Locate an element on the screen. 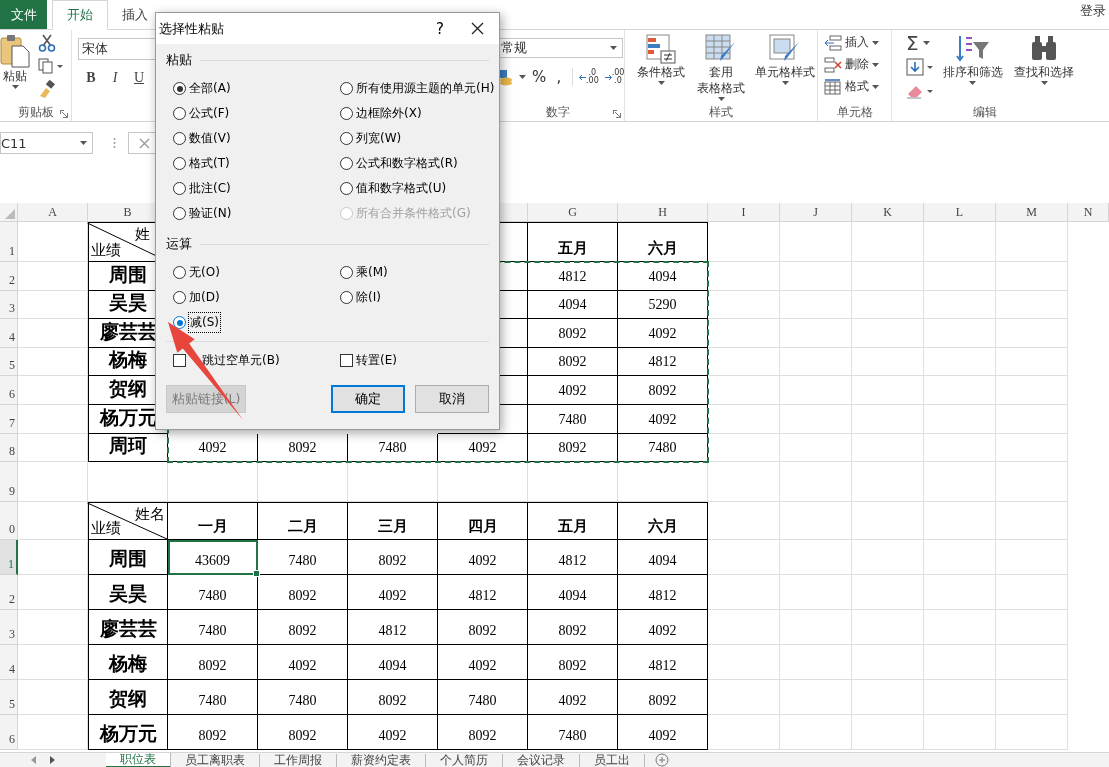 This screenshot has height=767, width=1109. editing-button: 排序和筛选 is located at coordinates (973, 59).